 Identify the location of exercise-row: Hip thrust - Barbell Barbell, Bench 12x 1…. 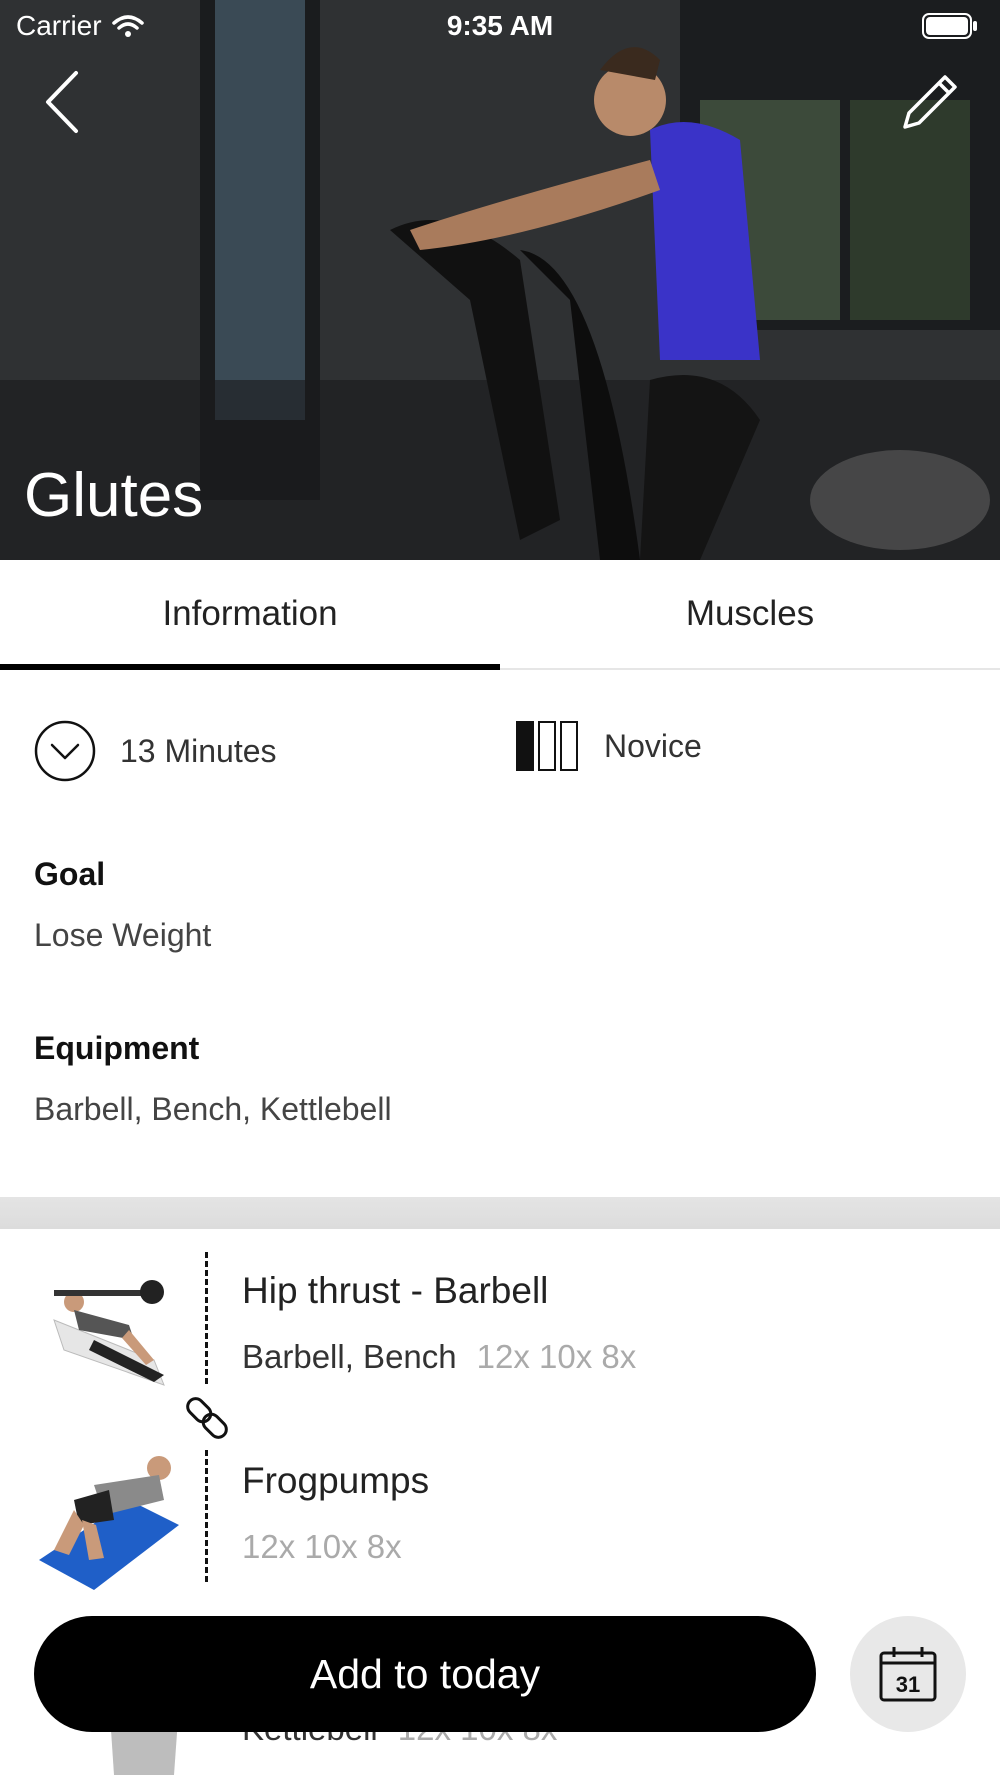
(500, 1335).